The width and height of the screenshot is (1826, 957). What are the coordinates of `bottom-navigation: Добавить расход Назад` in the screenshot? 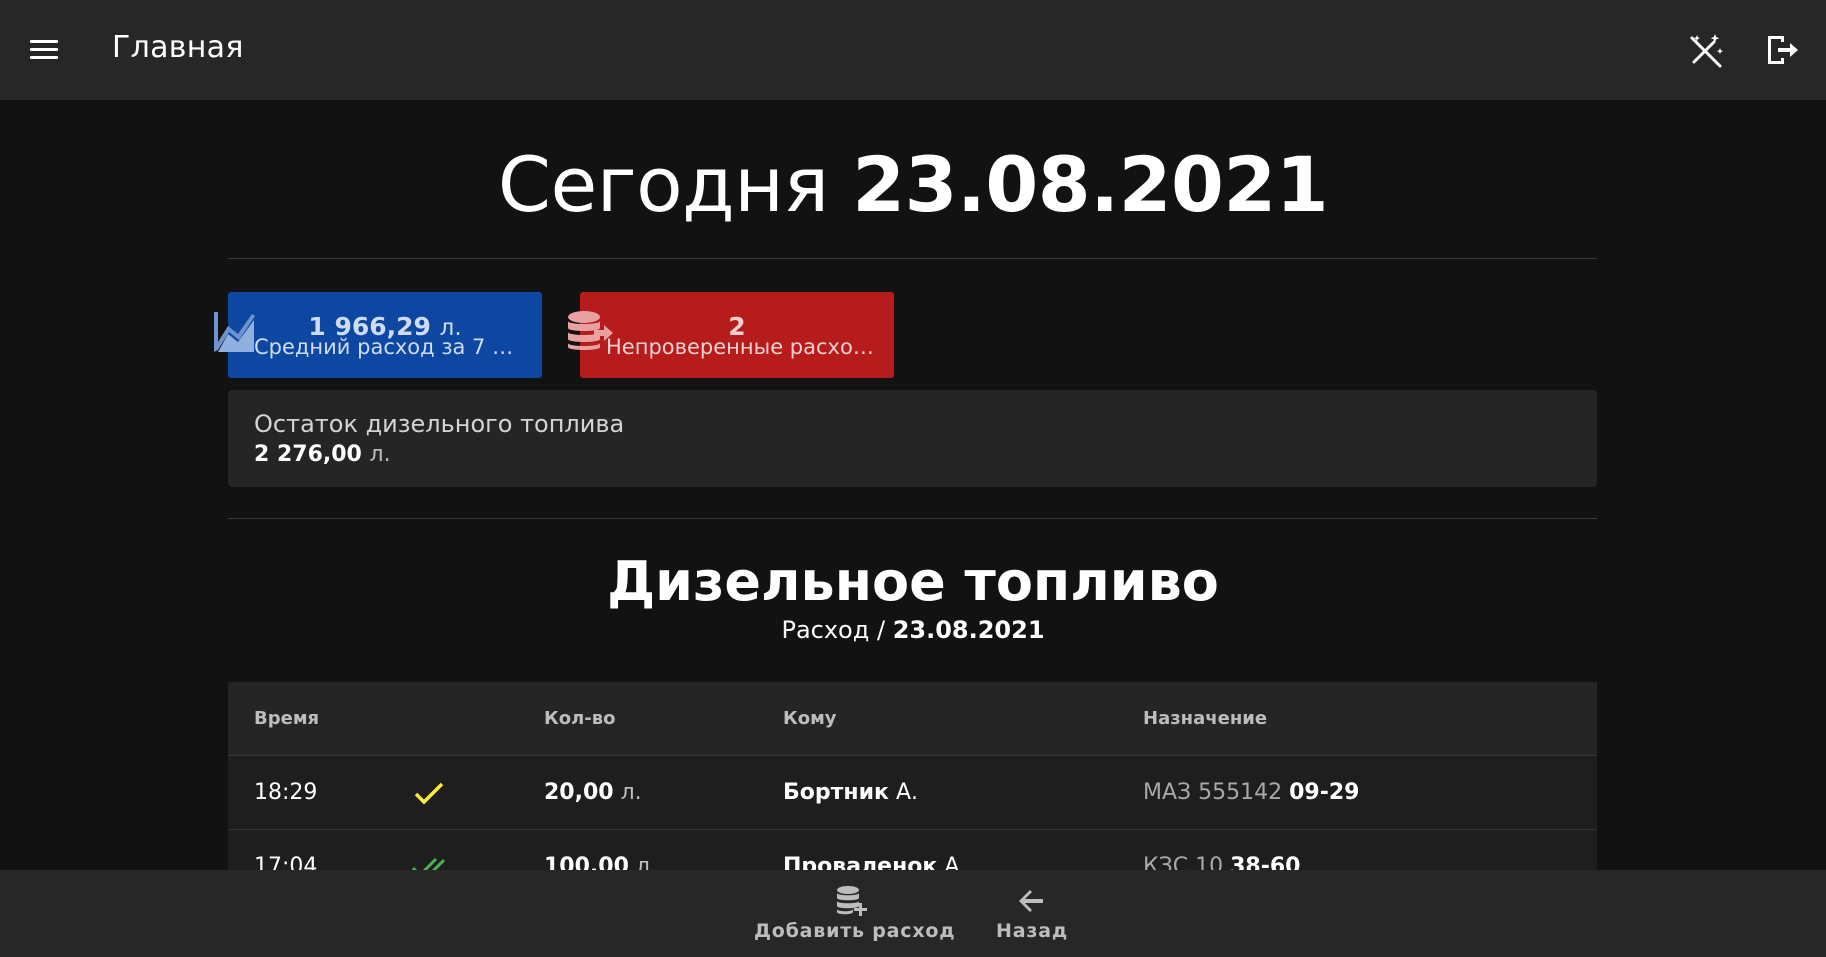 It's located at (913, 913).